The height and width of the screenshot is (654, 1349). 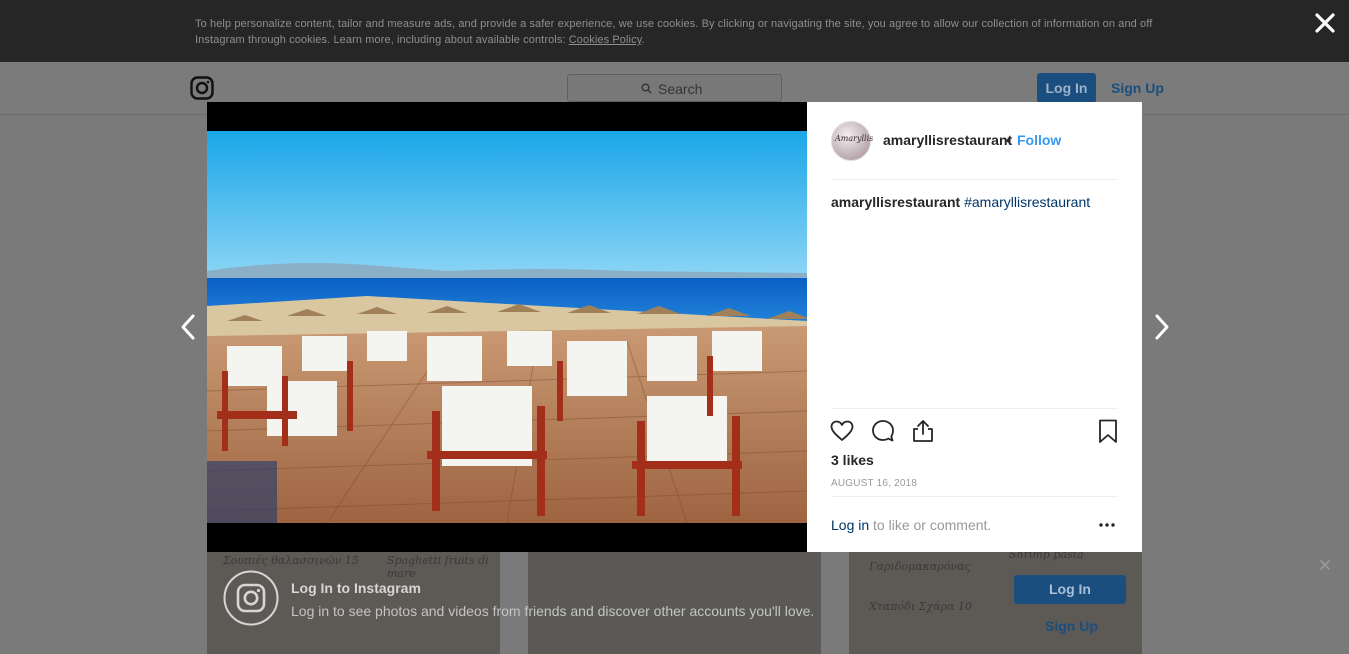 I want to click on login-strip-login-button: Log In, so click(x=1070, y=589).